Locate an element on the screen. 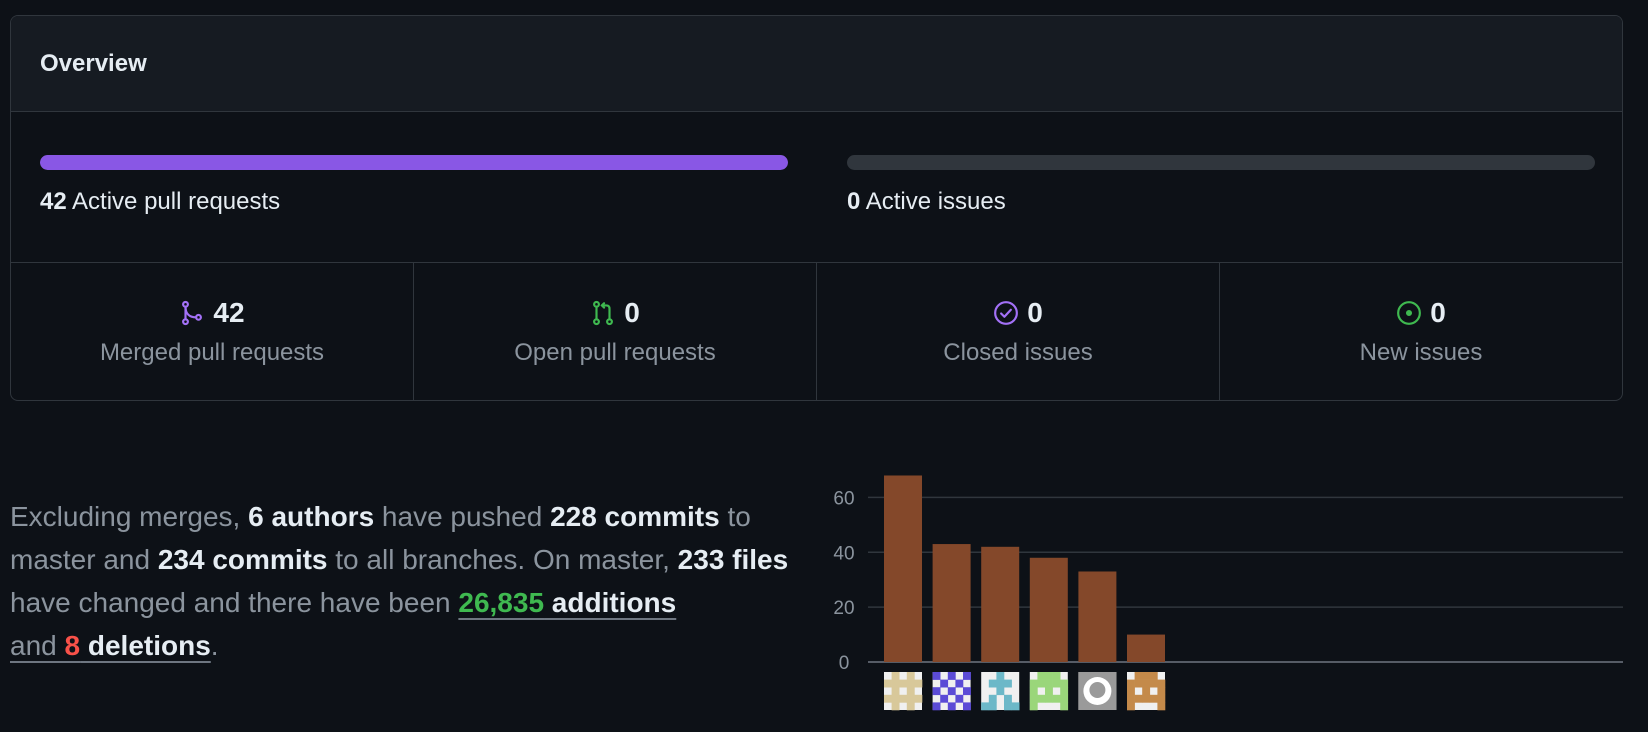  issues-label: 0 Active issues is located at coordinates (1221, 202).